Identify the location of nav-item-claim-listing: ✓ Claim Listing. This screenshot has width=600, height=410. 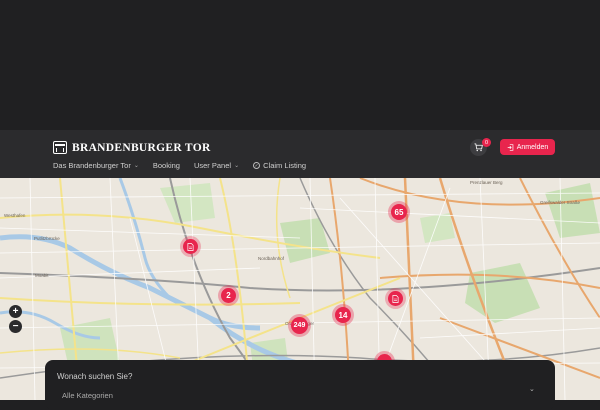
(279, 165).